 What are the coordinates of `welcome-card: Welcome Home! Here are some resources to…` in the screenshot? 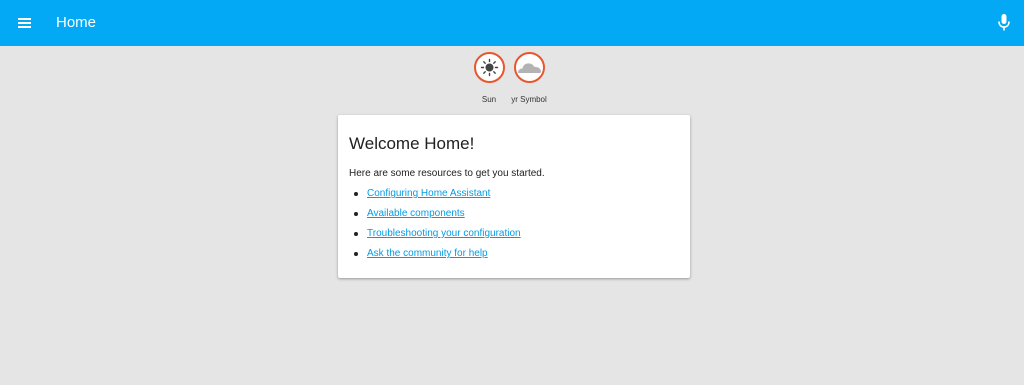 It's located at (514, 196).